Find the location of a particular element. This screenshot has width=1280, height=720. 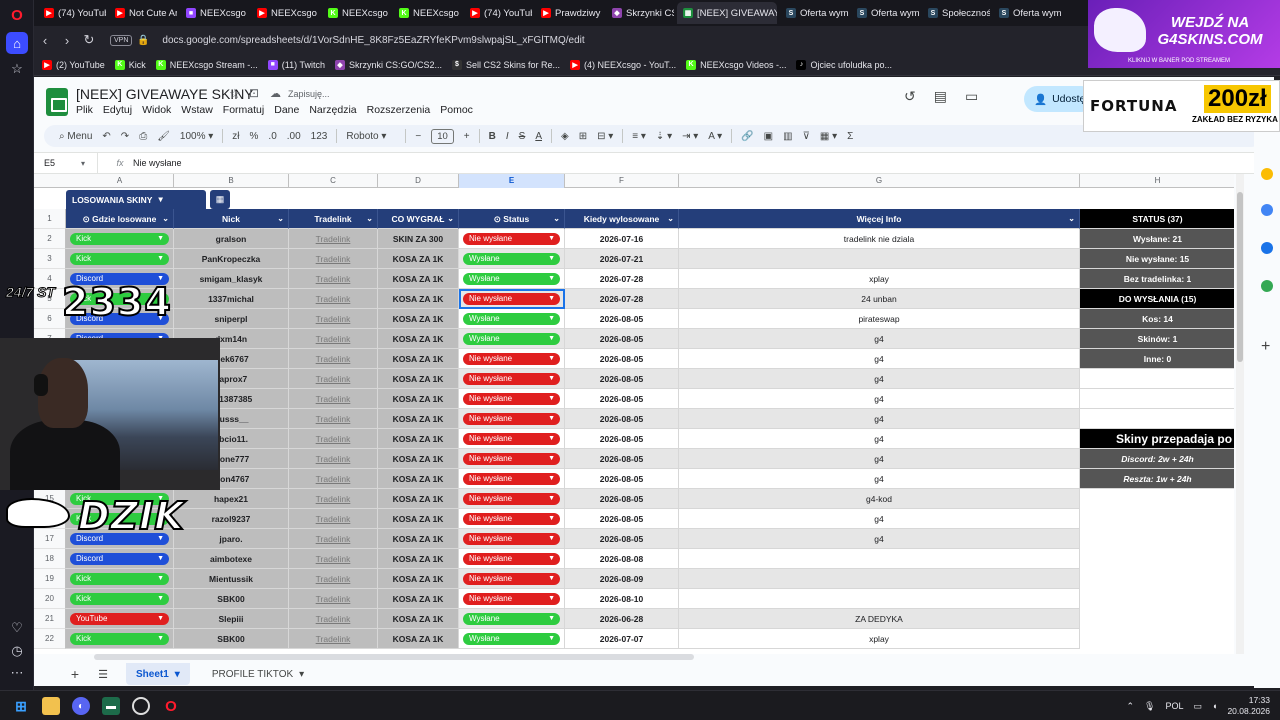

header-cell: Więcej Info ⌄ is located at coordinates (879, 219).